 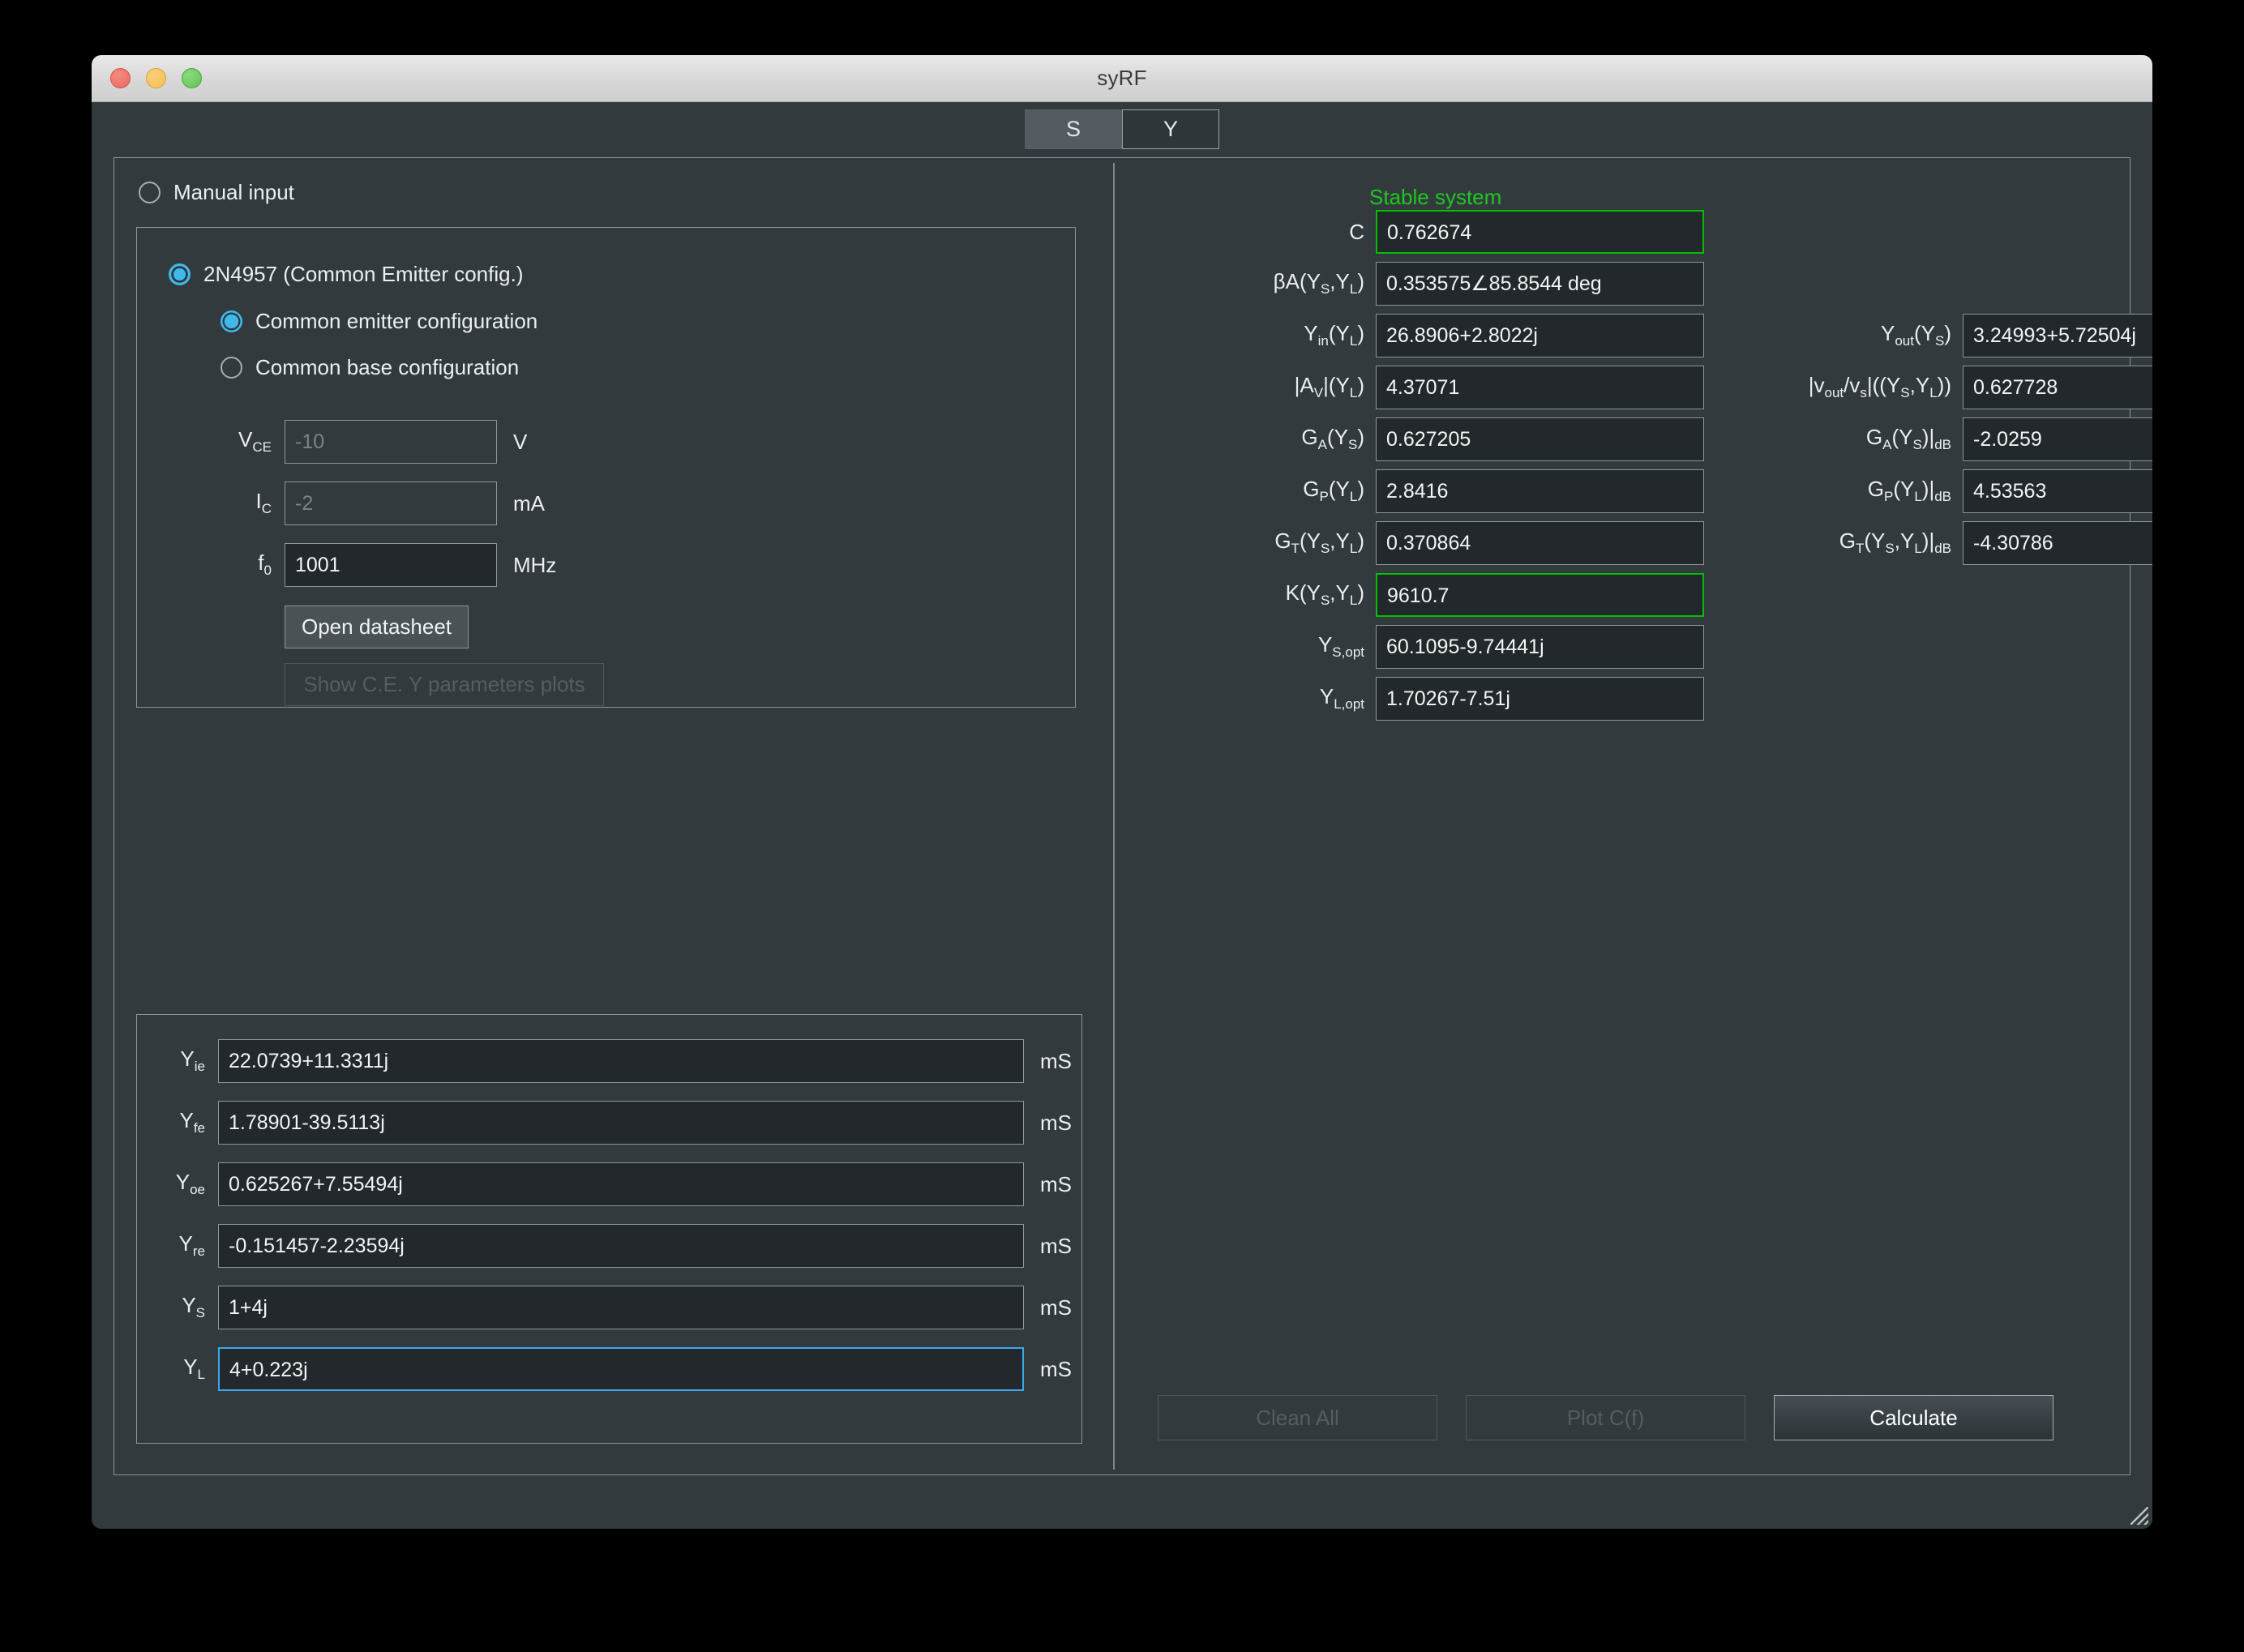 What do you see at coordinates (1540, 232) in the screenshot?
I see `c-value: 0.762674` at bounding box center [1540, 232].